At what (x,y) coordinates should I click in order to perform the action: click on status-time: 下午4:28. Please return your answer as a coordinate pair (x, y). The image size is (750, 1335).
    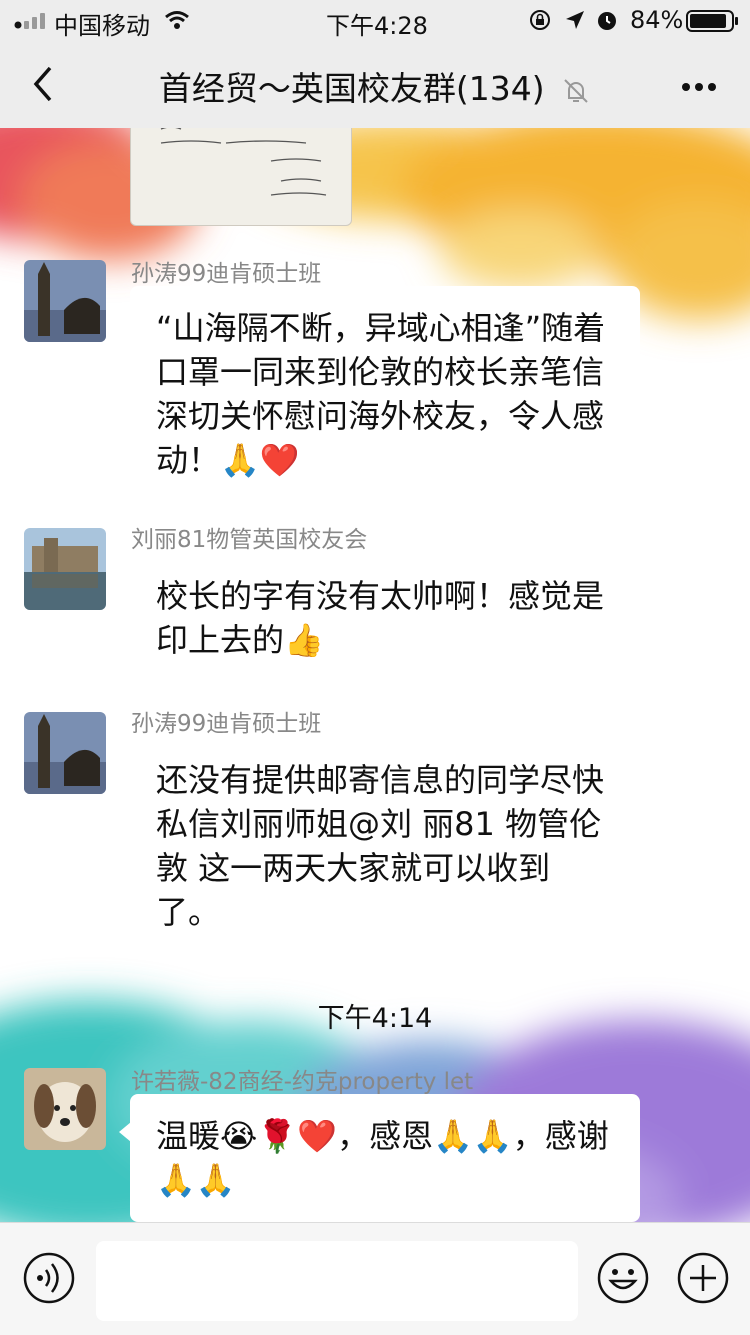
    Looking at the image, I should click on (377, 26).